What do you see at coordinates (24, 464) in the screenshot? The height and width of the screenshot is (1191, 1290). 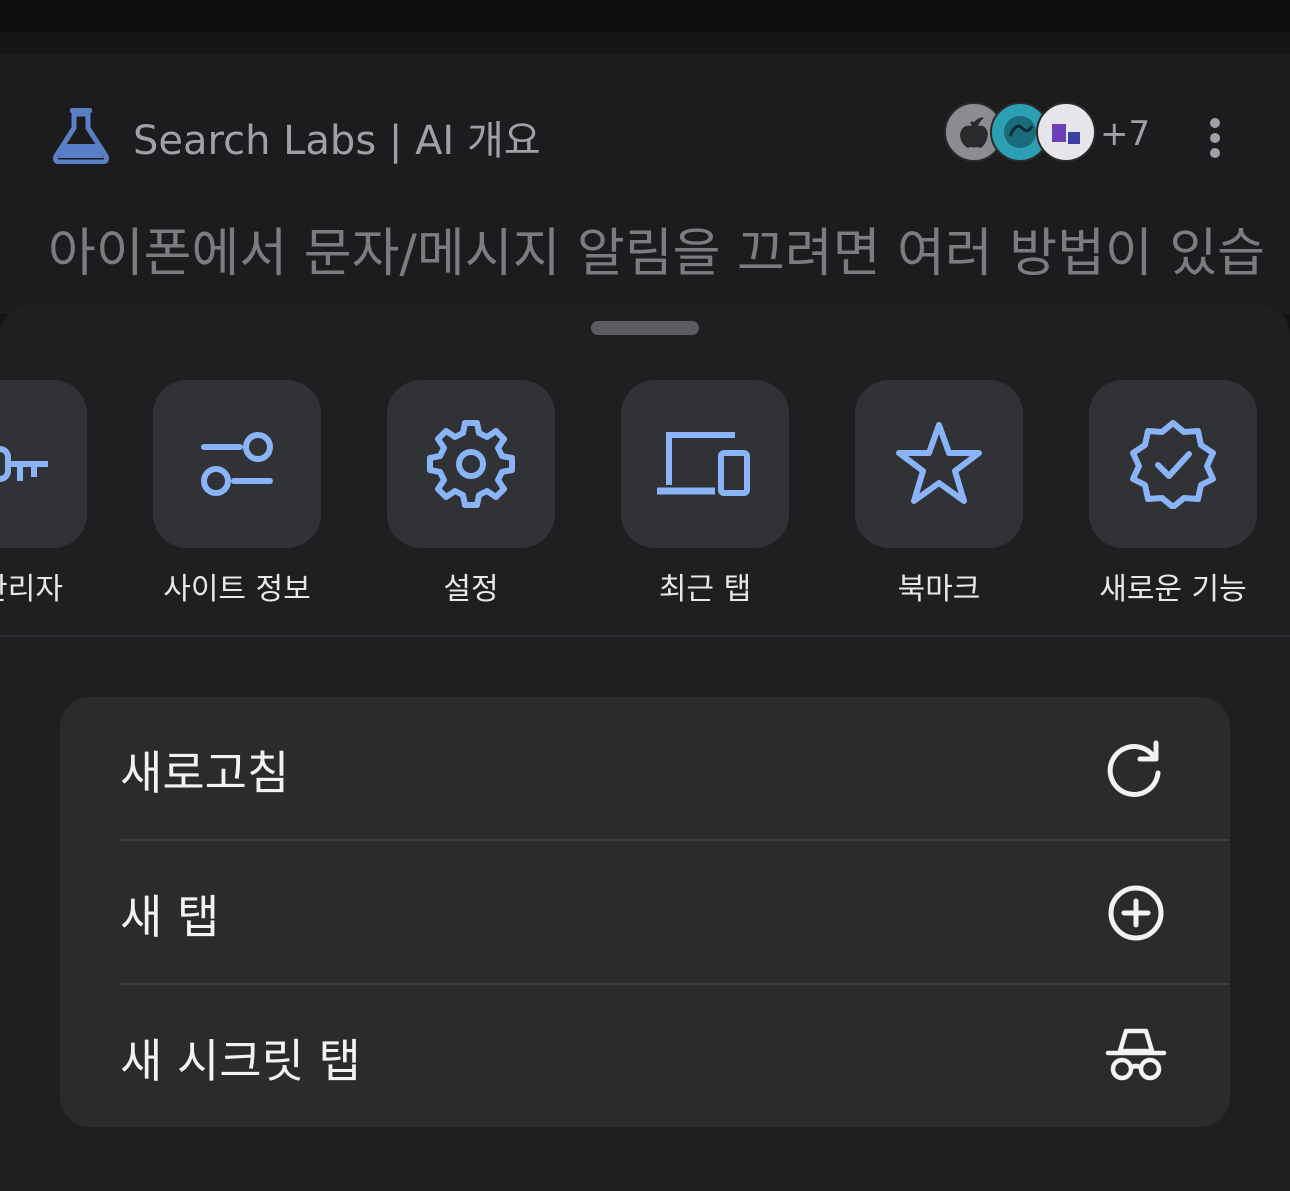 I see `key-icon` at bounding box center [24, 464].